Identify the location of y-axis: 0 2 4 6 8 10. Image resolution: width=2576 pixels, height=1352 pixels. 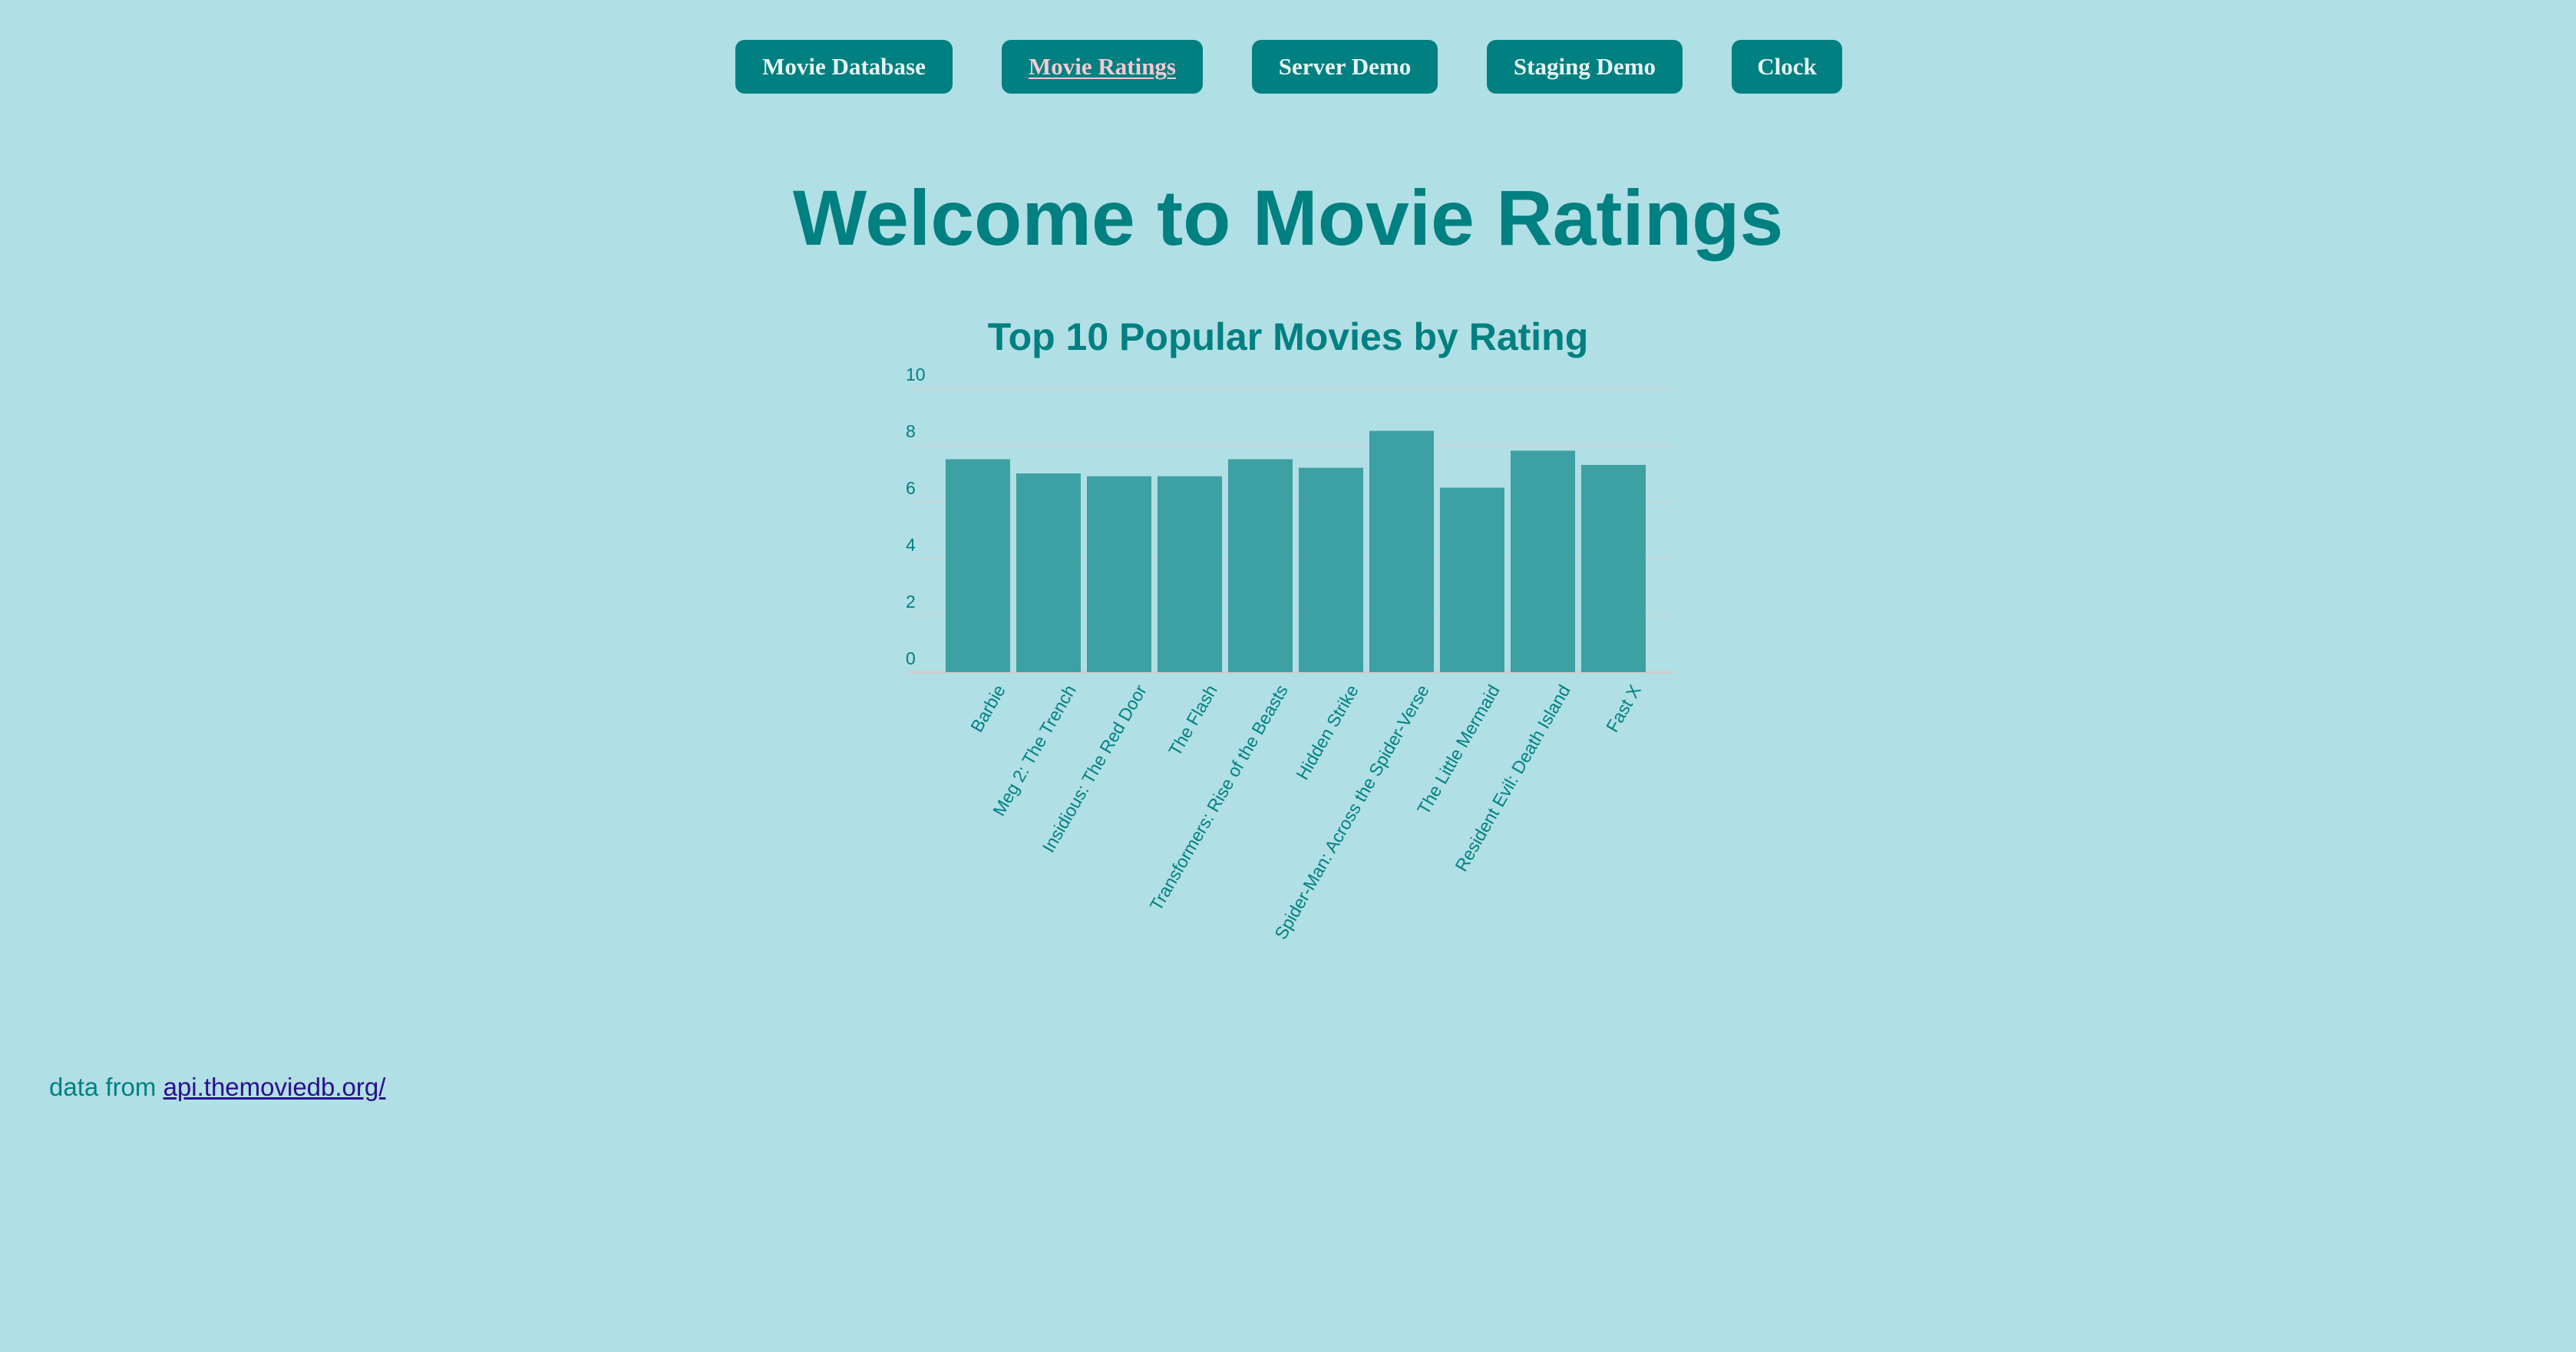
(916, 516).